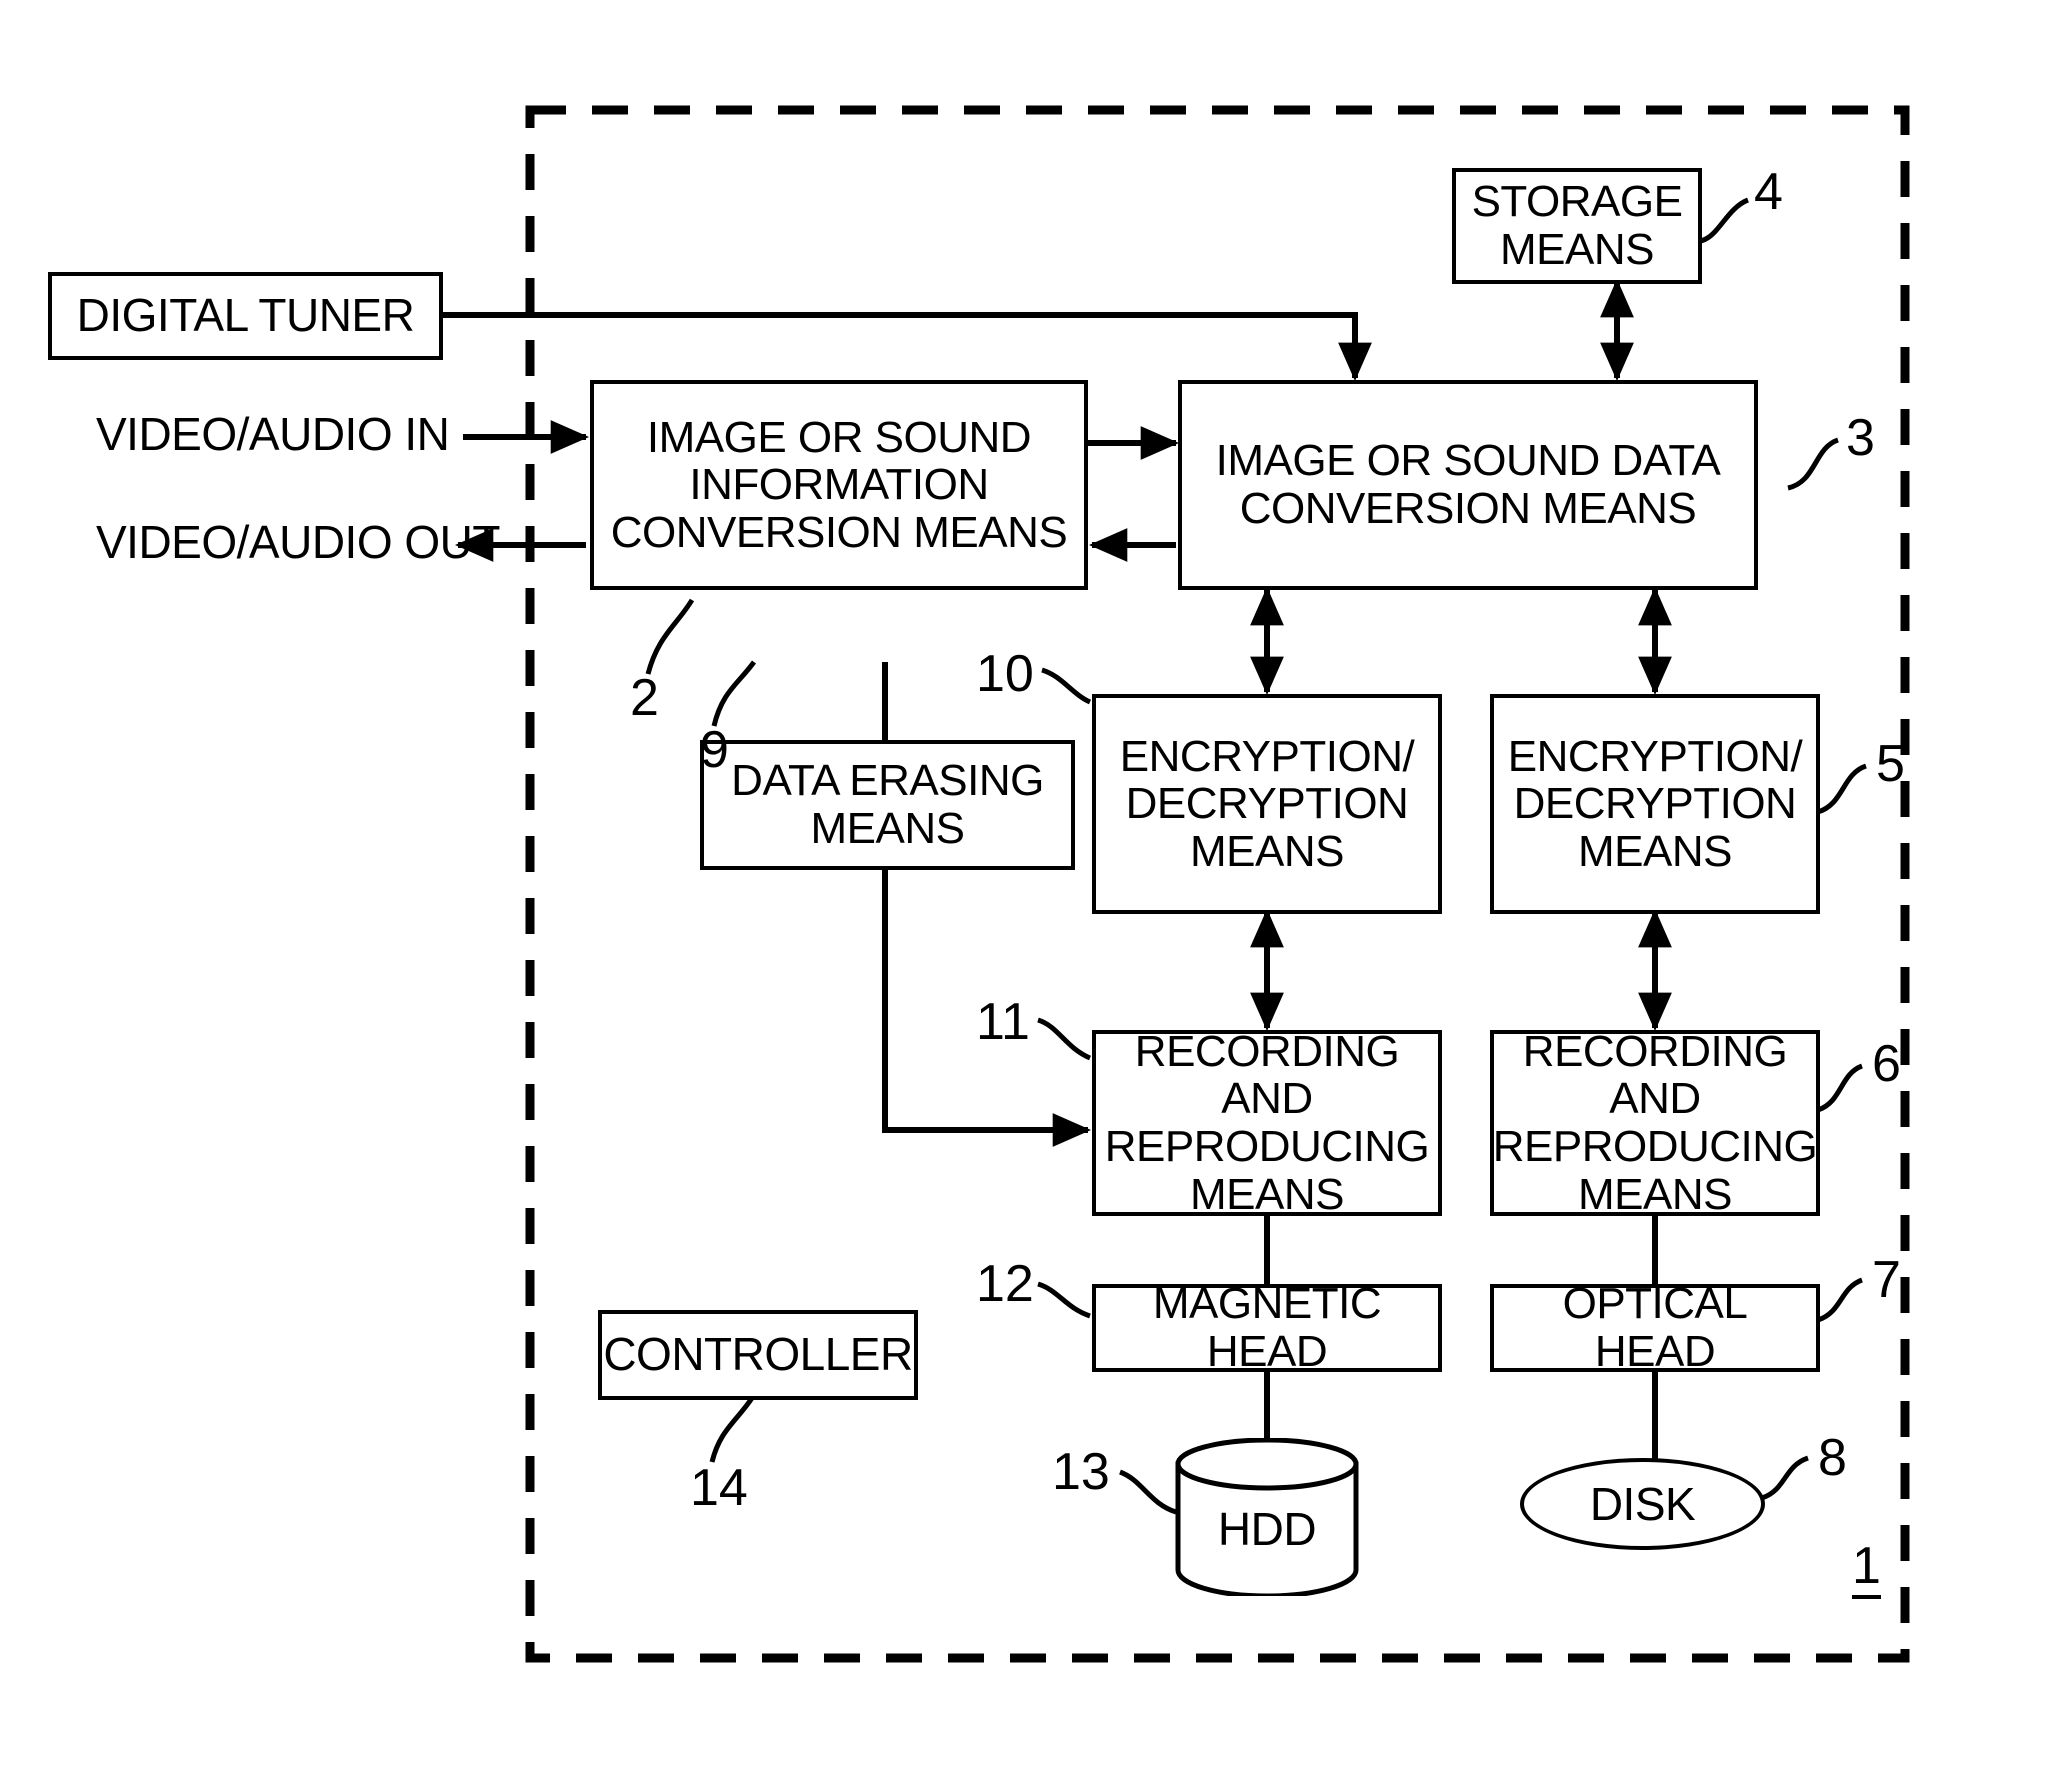  What do you see at coordinates (298, 542) in the screenshot?
I see `video-audio-out-label: VIDEO/AUDIO OUT` at bounding box center [298, 542].